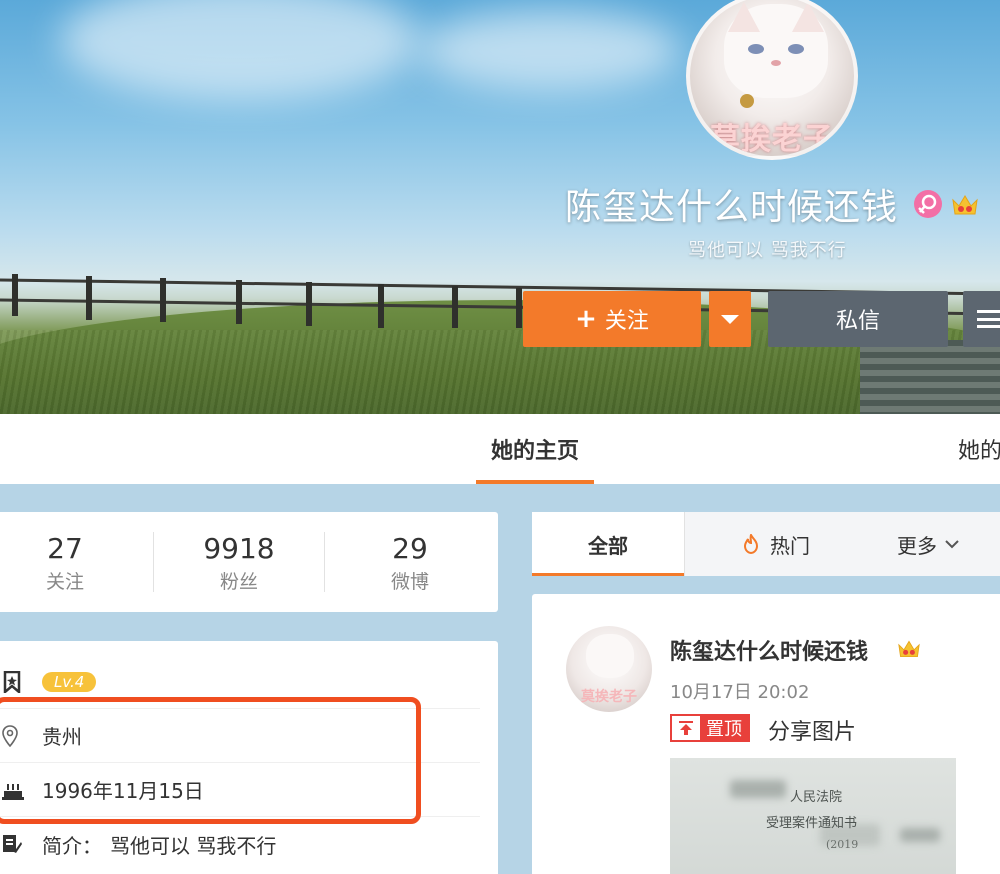 The image size is (1000, 874). What do you see at coordinates (410, 548) in the screenshot?
I see `stat-value: 29` at bounding box center [410, 548].